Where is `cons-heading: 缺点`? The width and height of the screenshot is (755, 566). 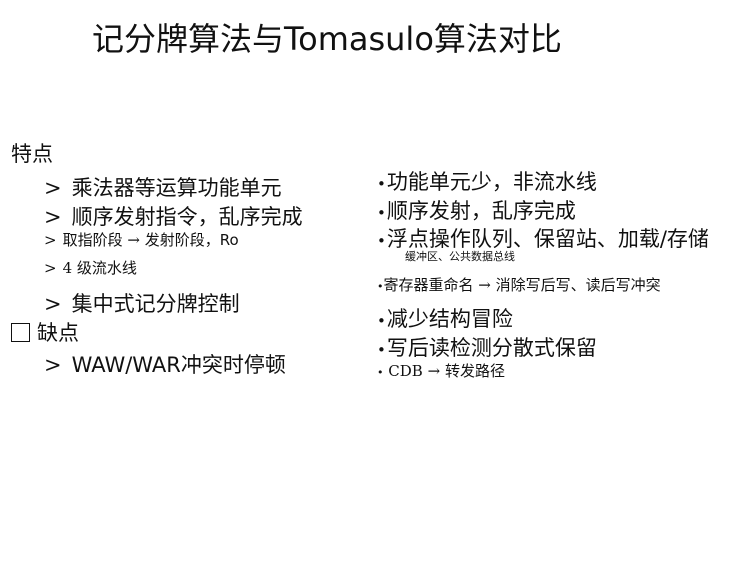 cons-heading: 缺点 is located at coordinates (58, 333).